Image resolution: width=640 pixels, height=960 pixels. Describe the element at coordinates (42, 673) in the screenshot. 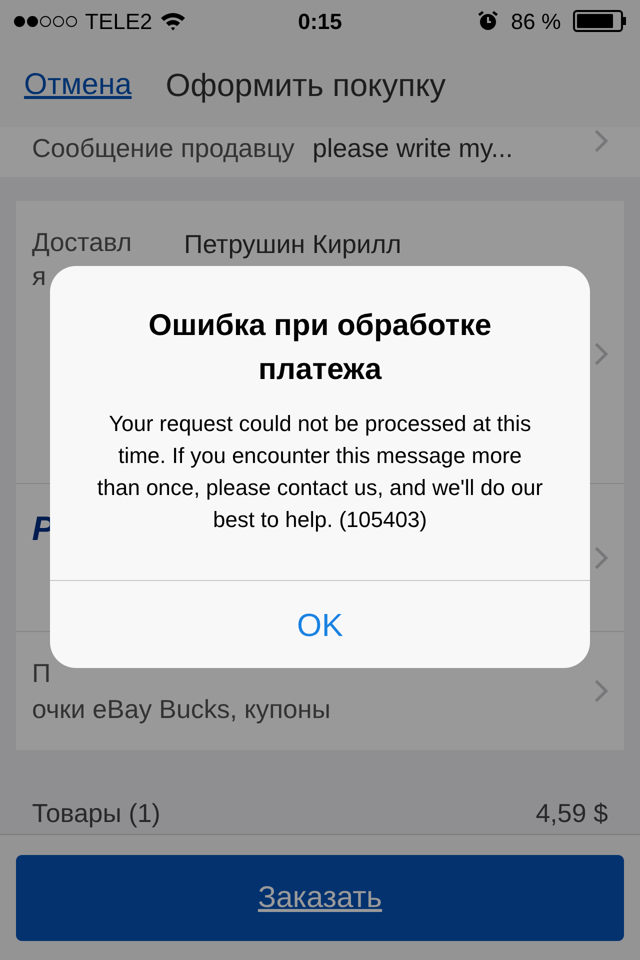

I see `row-label: П` at that location.